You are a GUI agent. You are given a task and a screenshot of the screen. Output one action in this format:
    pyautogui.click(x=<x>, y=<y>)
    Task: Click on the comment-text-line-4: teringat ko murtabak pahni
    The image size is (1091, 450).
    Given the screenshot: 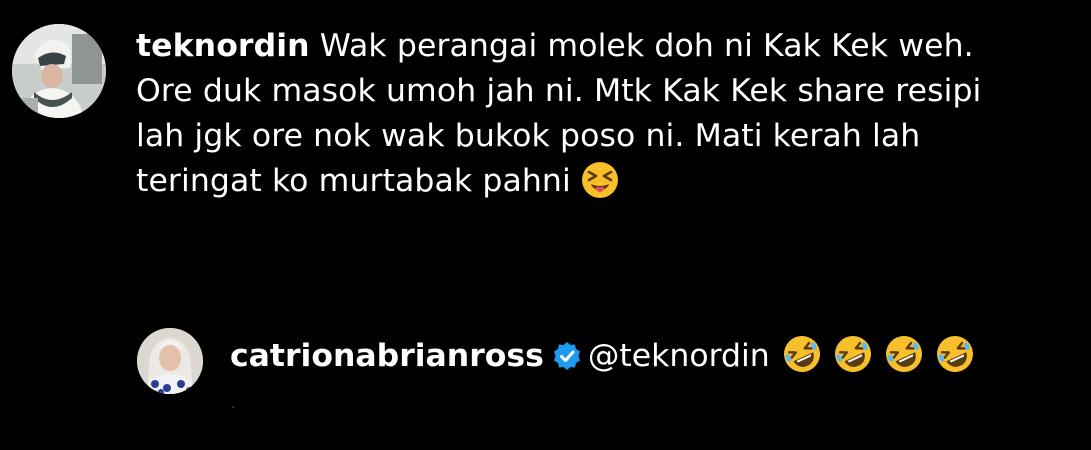 What is the action you would take?
    pyautogui.click(x=353, y=181)
    